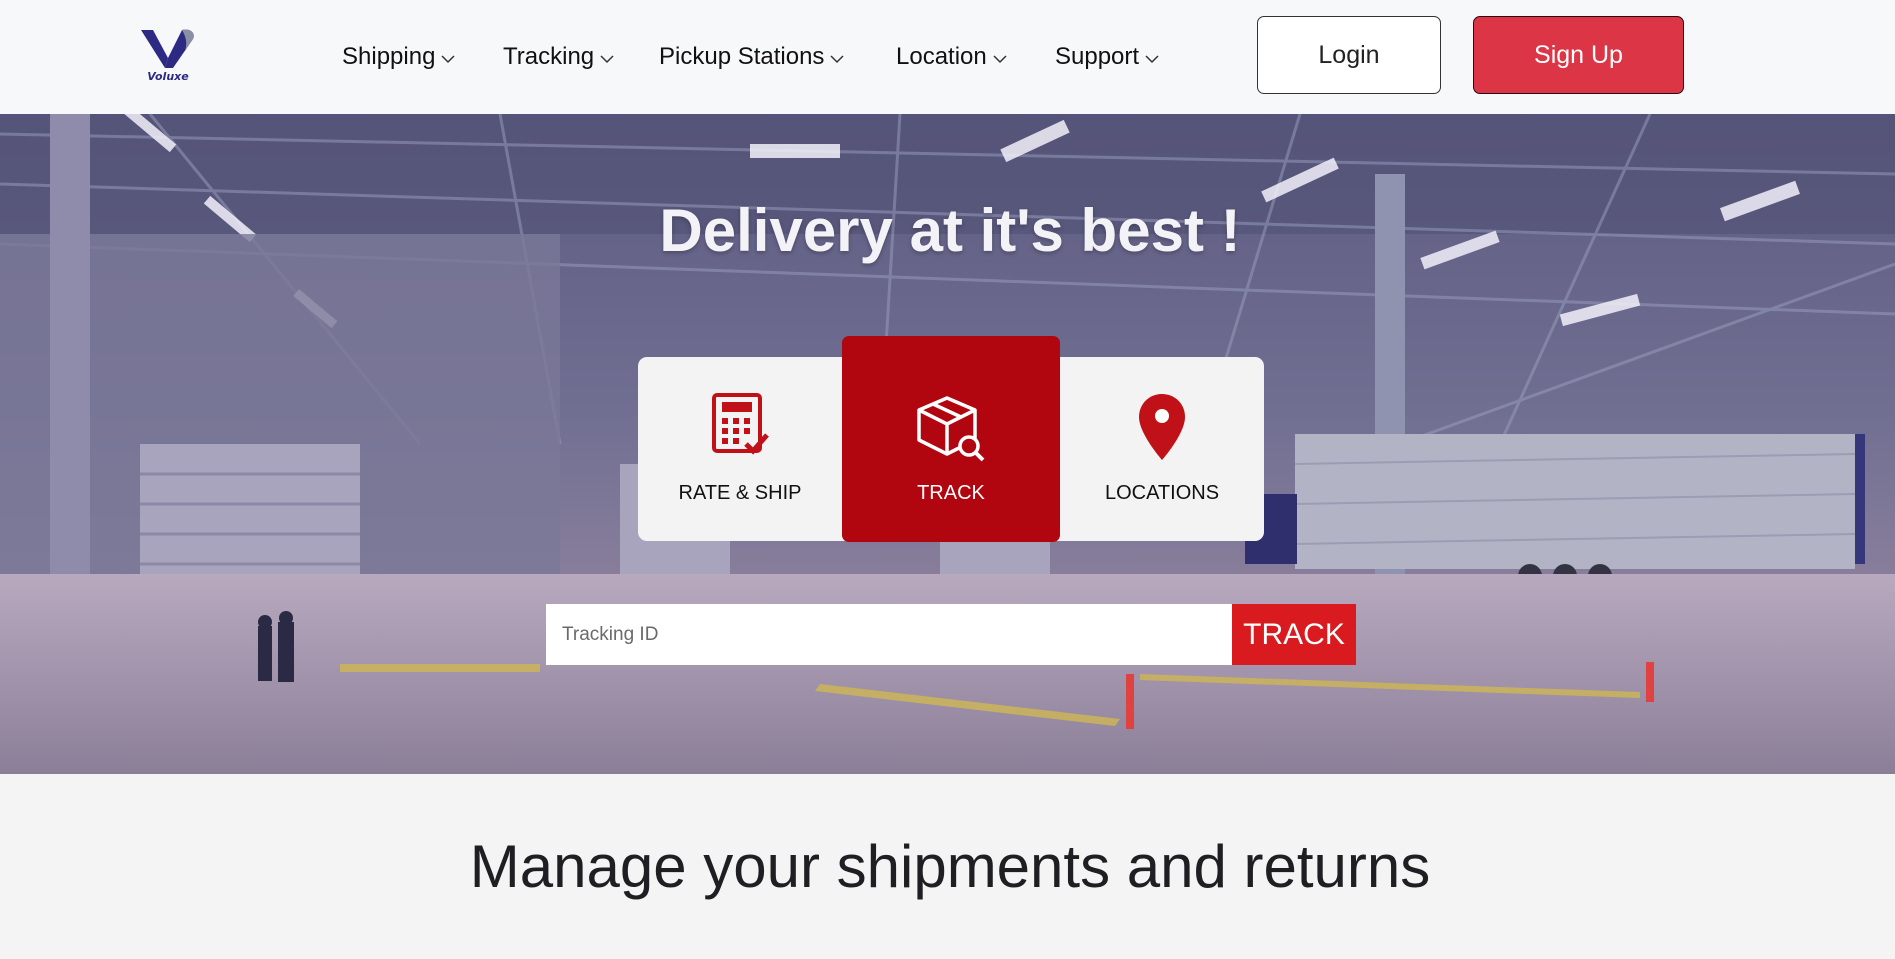 The height and width of the screenshot is (959, 1895). I want to click on brand-logo: Voluxe, so click(168, 55).